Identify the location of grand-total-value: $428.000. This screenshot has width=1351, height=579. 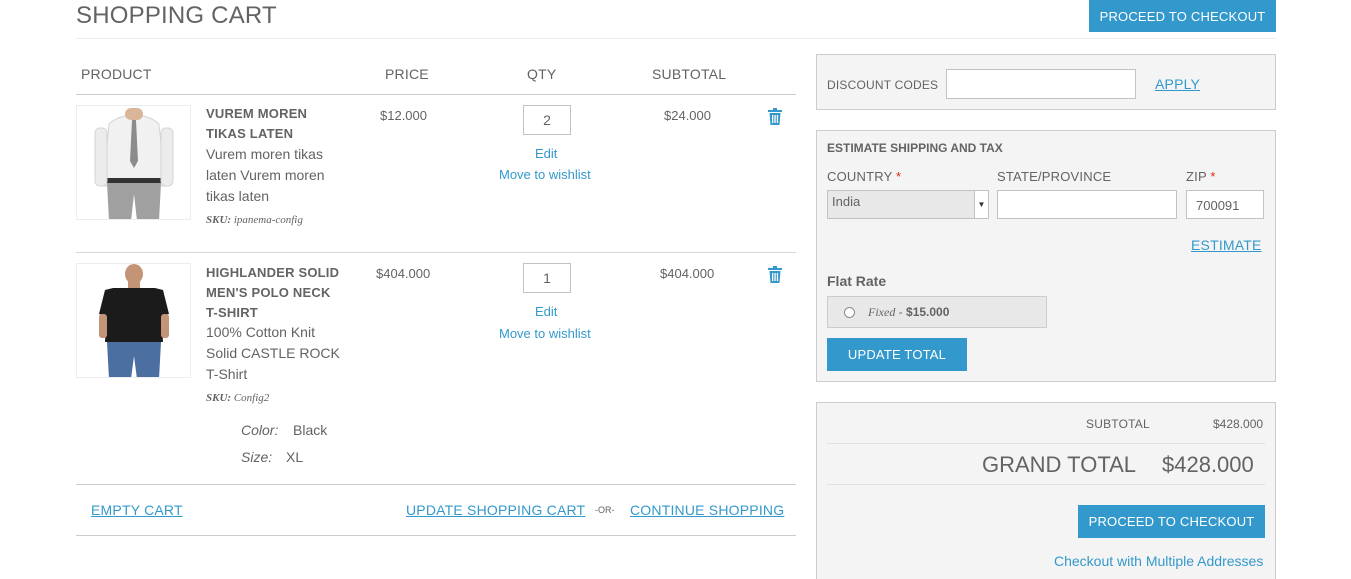
(1208, 464).